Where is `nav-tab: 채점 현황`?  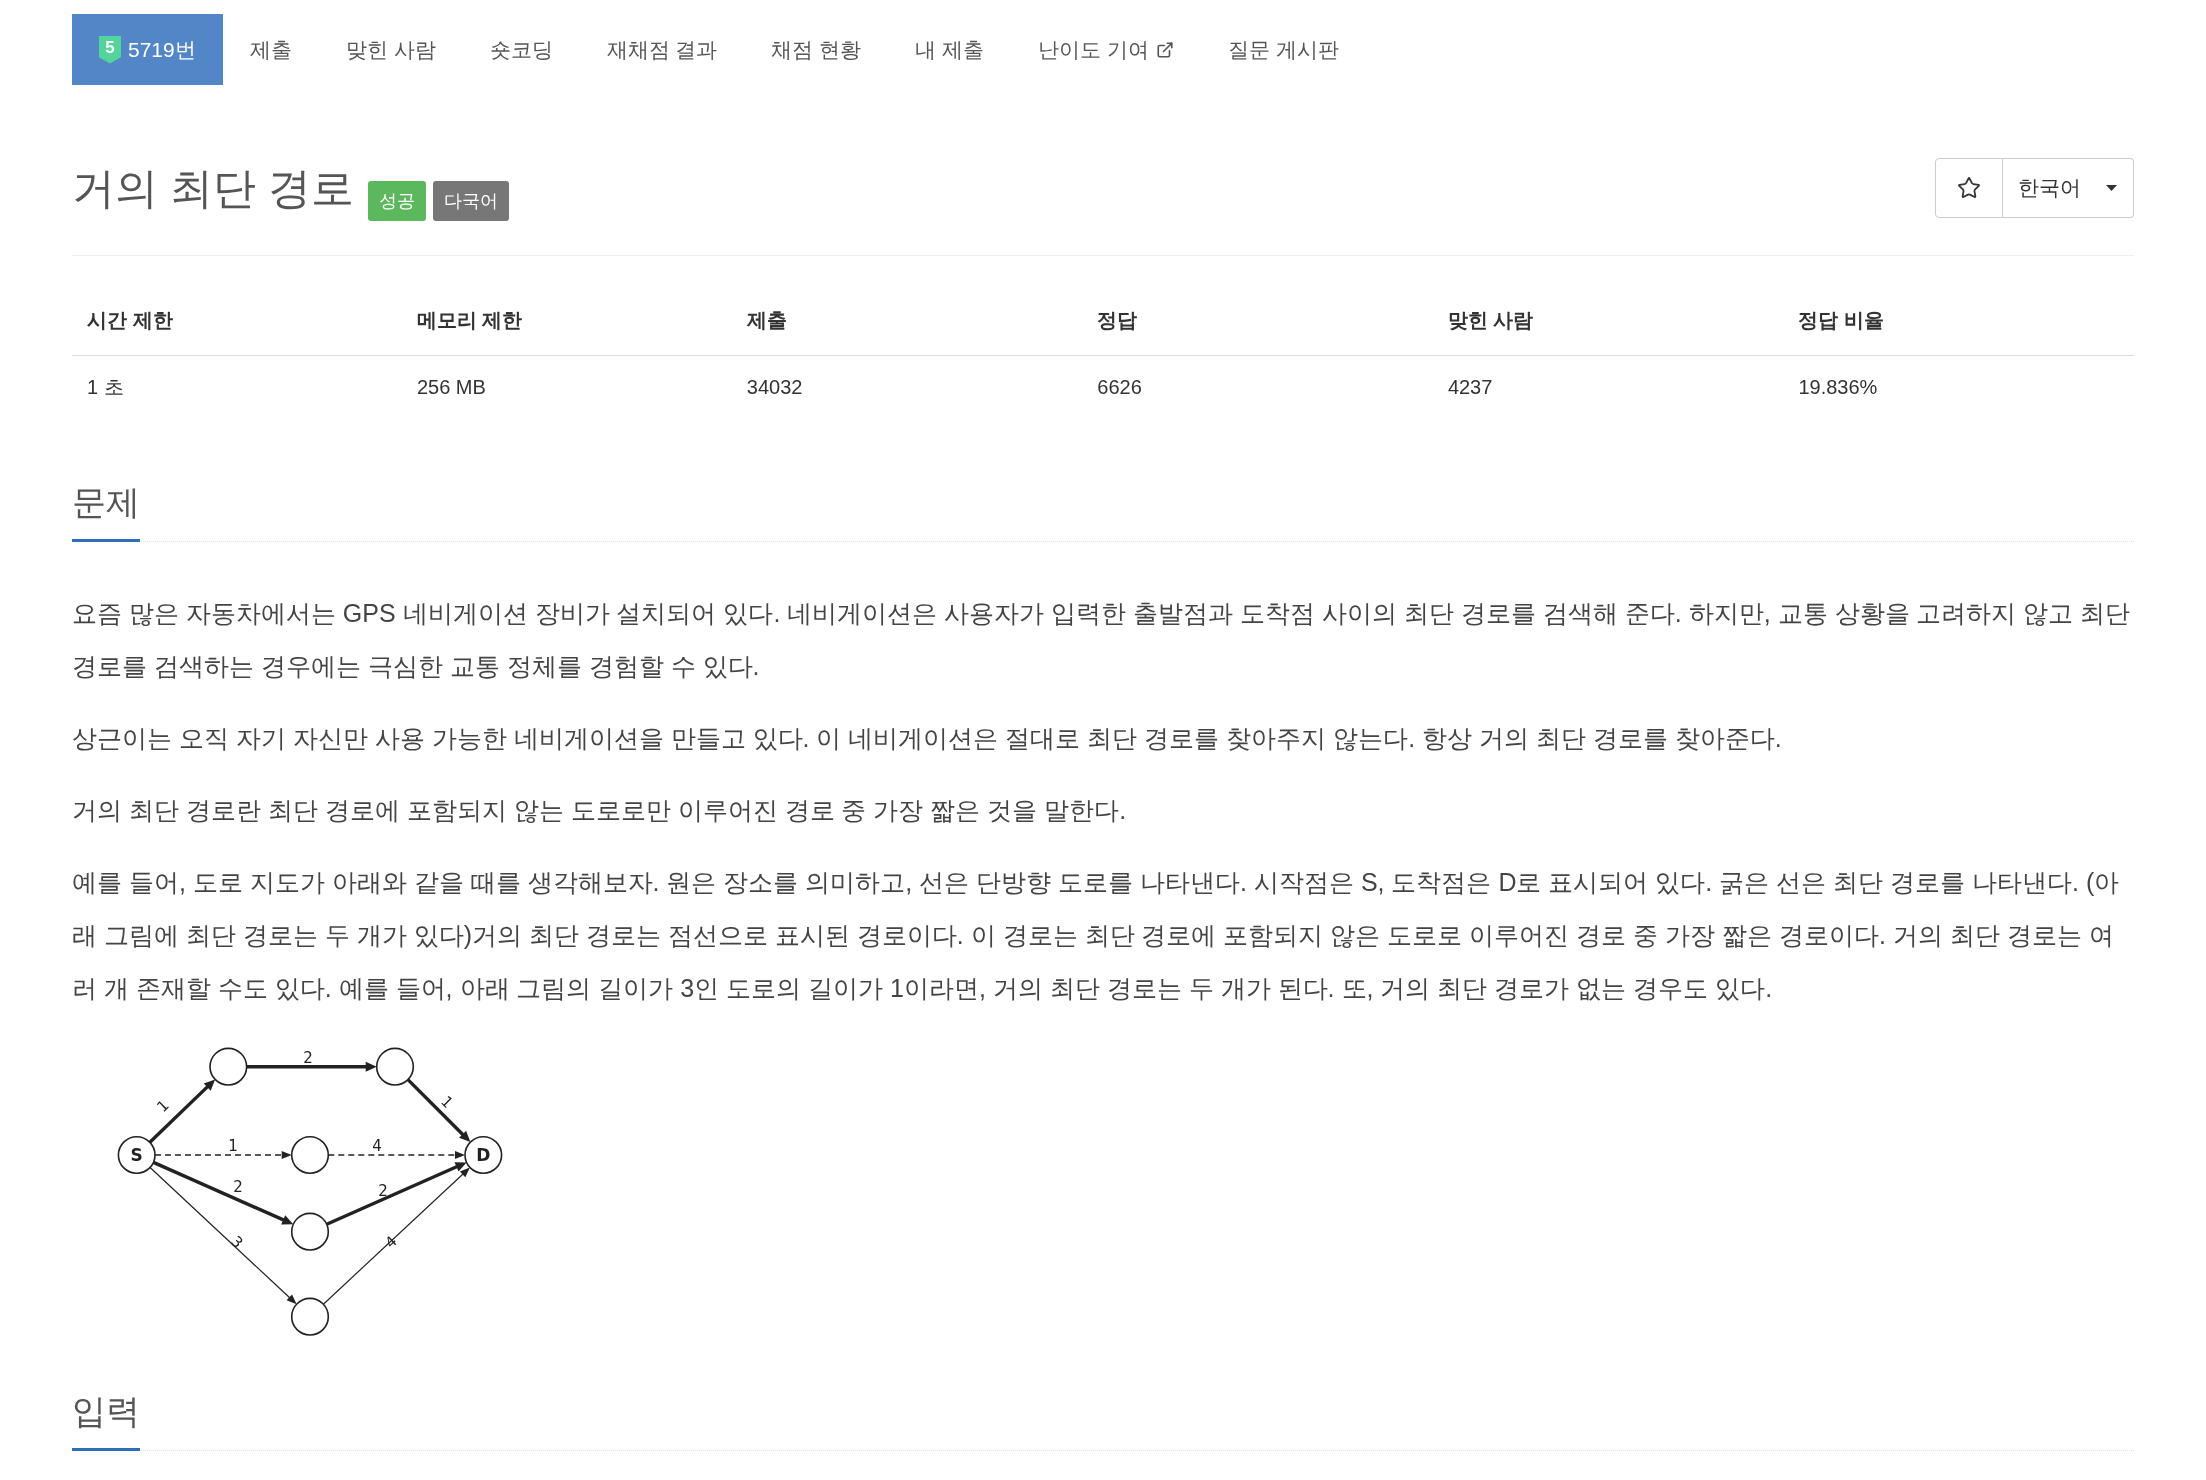 nav-tab: 채점 현황 is located at coordinates (816, 49).